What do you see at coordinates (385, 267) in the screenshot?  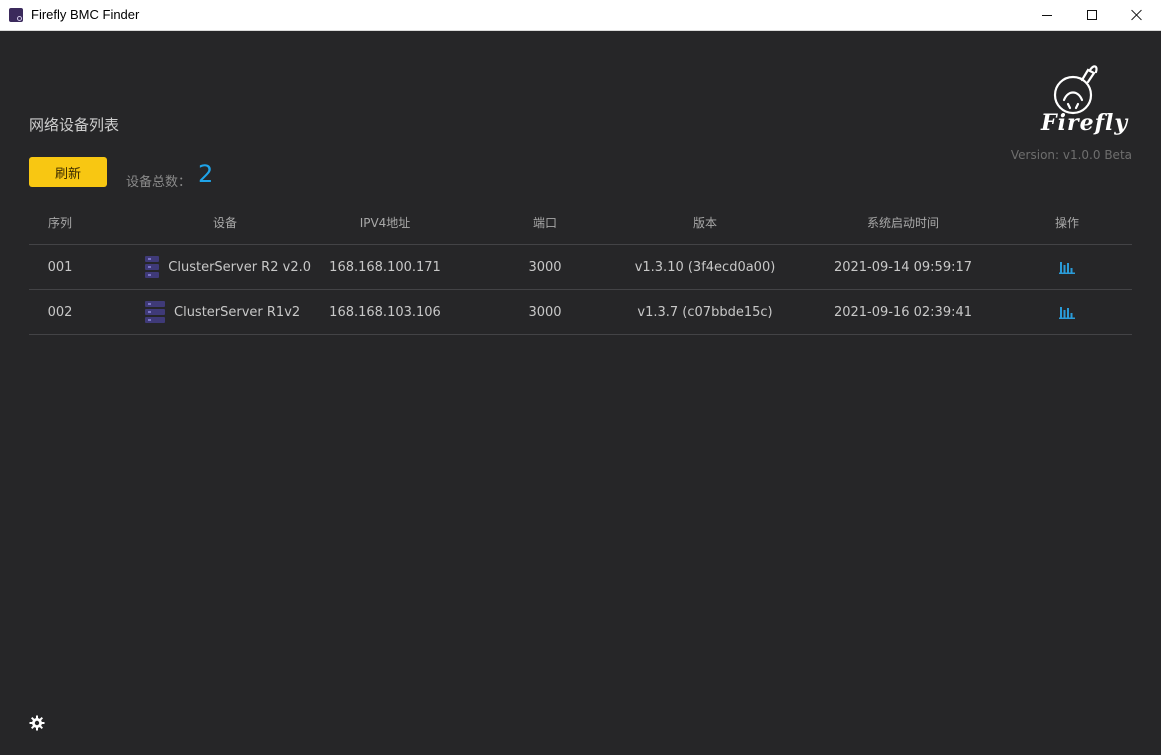 I see `row-ipv4: 168.168.100.171` at bounding box center [385, 267].